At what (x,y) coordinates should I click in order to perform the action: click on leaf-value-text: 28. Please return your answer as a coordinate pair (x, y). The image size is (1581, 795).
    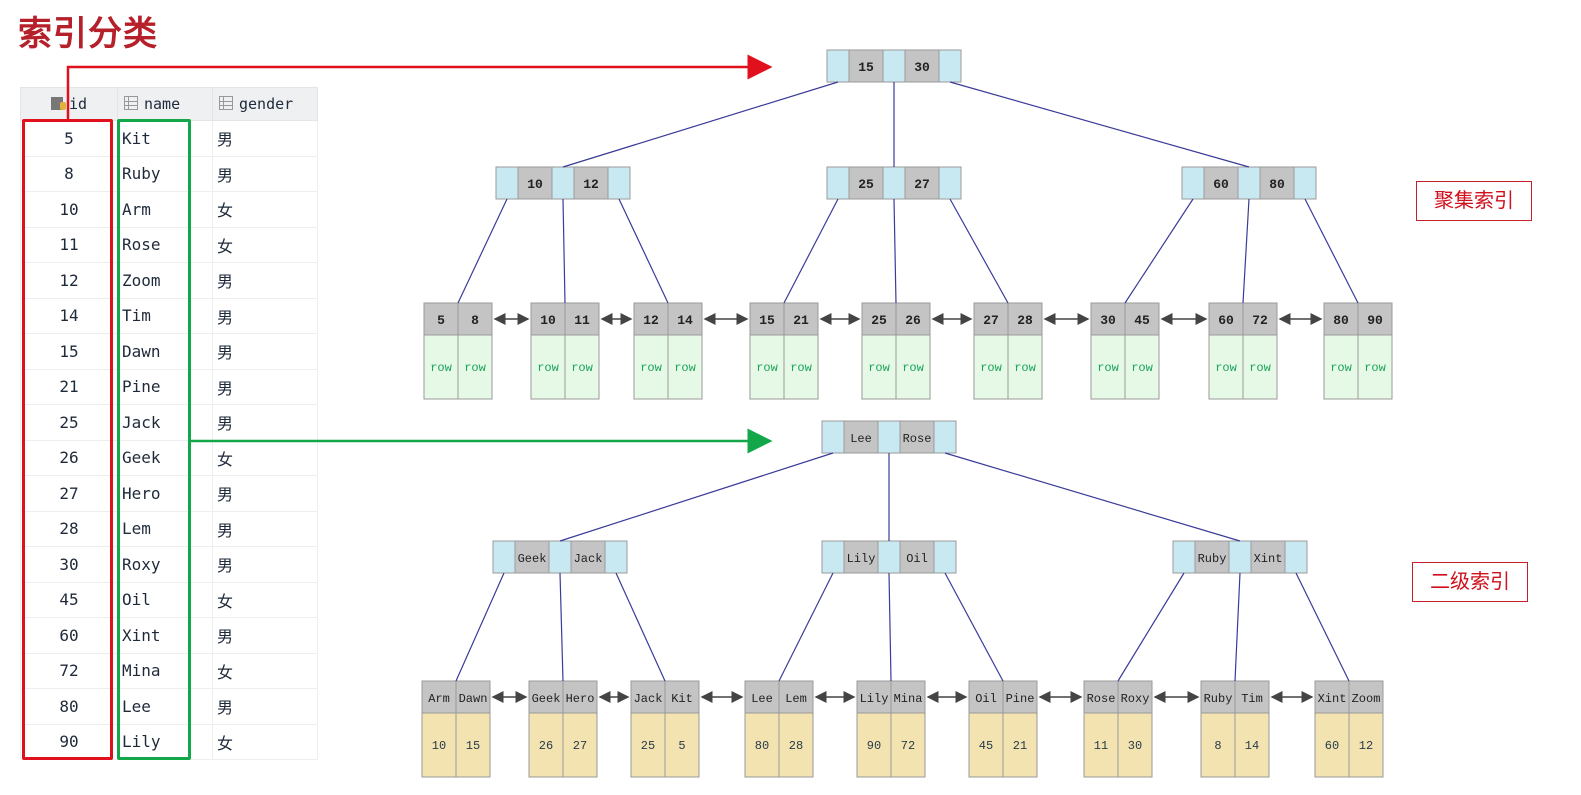
    Looking at the image, I should click on (796, 746).